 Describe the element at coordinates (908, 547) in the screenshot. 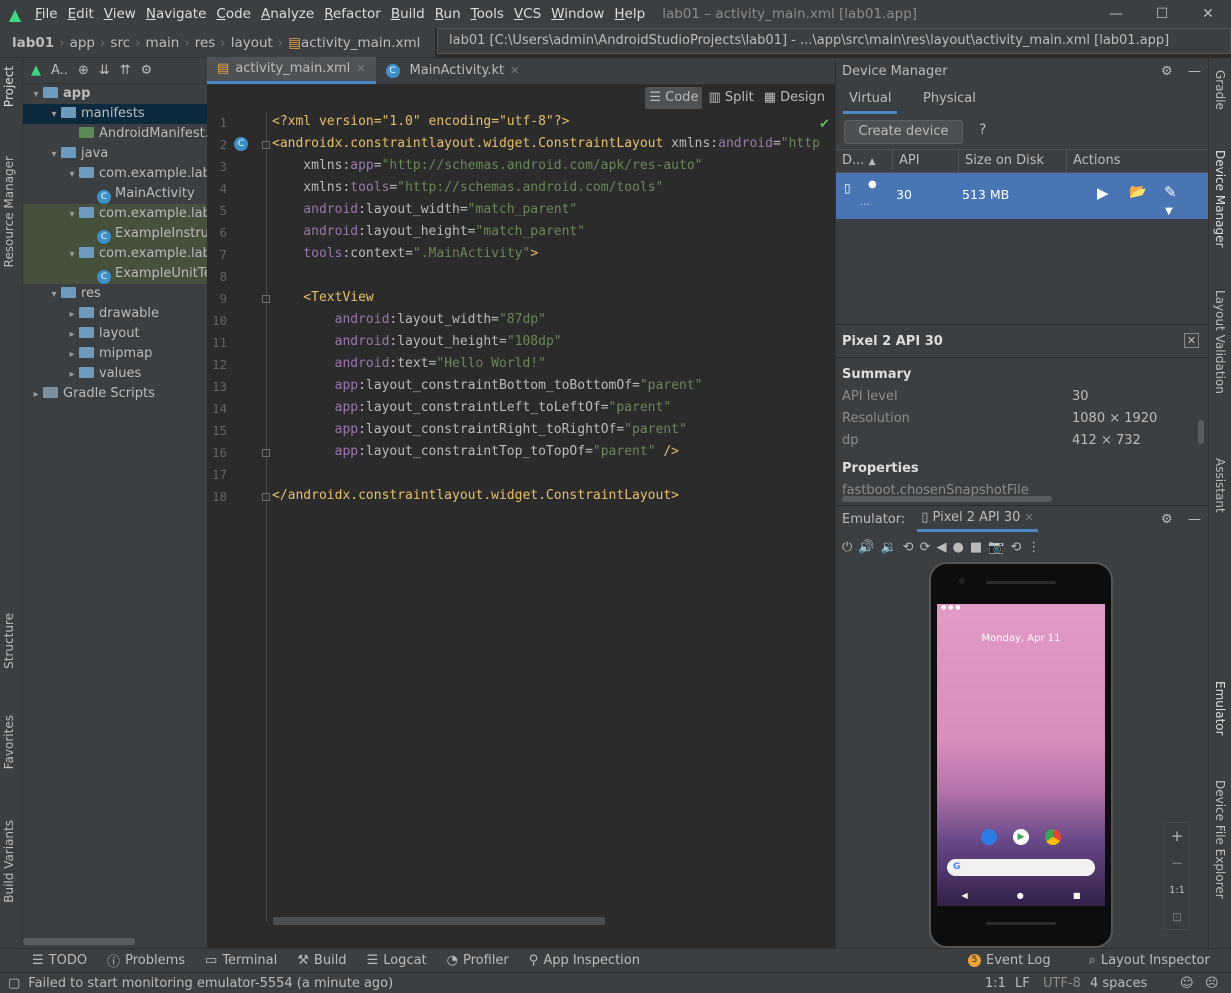

I see `rotate-left-icon: ⟲` at that location.